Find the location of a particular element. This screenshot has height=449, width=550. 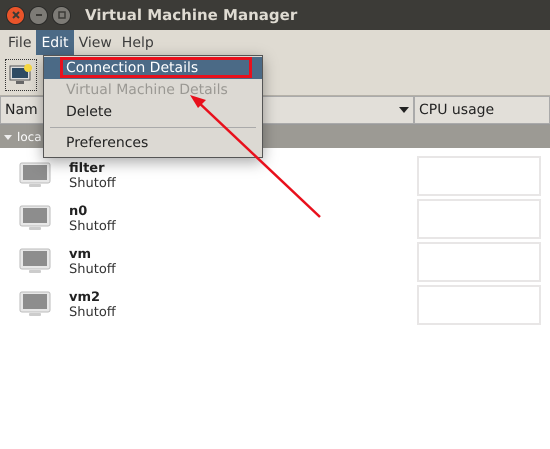

maximize-button is located at coordinates (61, 15).